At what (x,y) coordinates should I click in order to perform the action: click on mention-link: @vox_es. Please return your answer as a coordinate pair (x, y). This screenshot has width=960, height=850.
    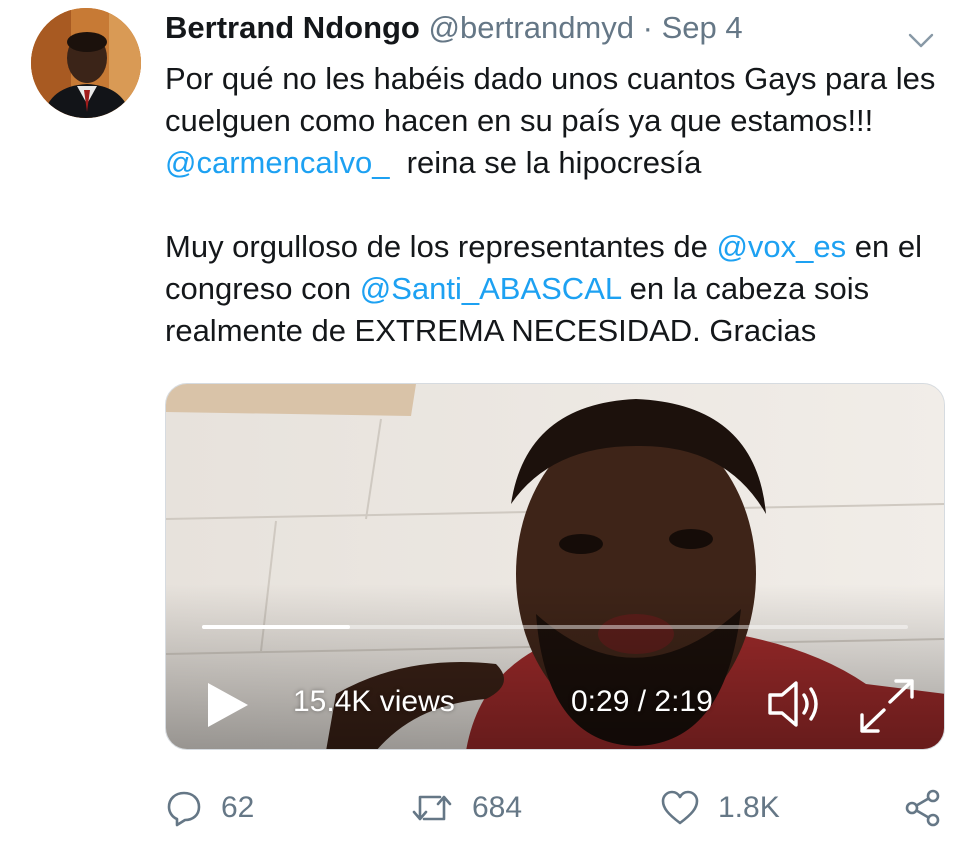
    Looking at the image, I should click on (781, 246).